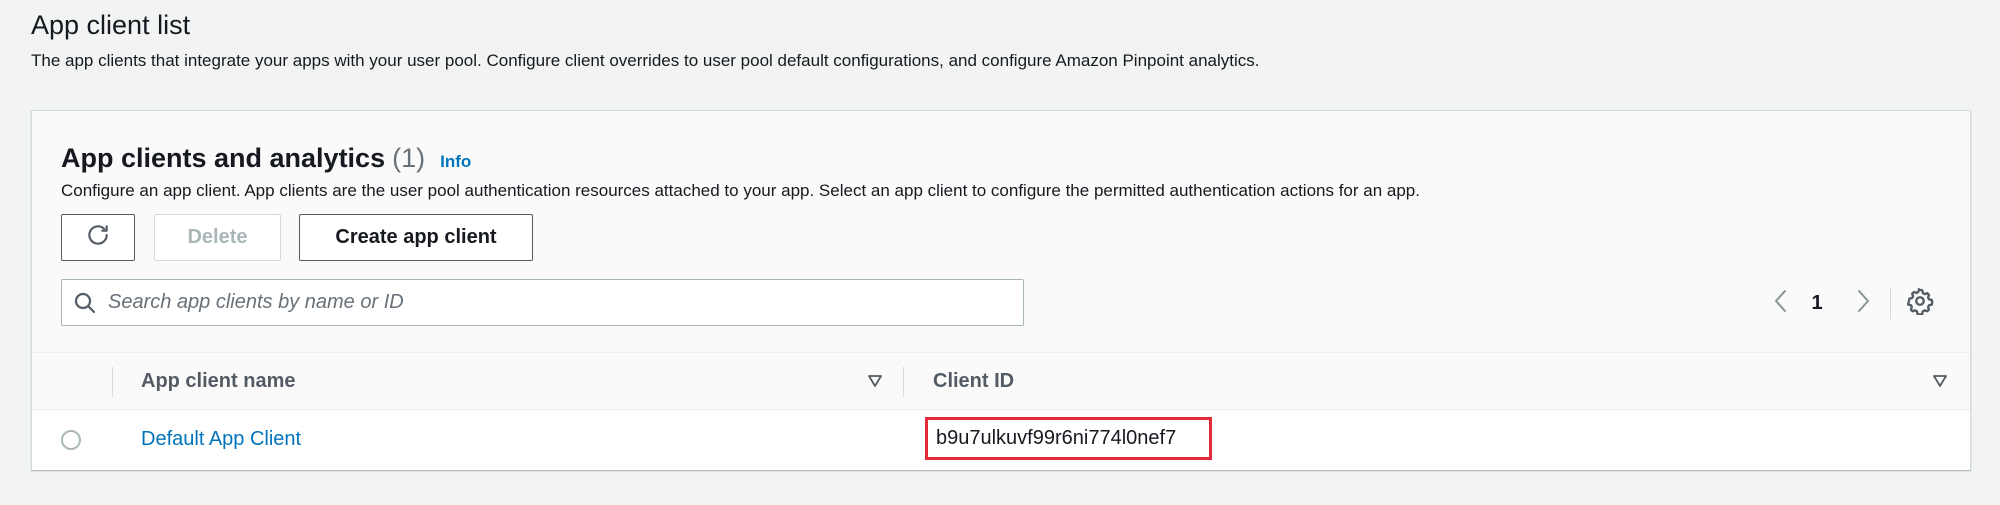 The height and width of the screenshot is (505, 2000). What do you see at coordinates (111, 25) in the screenshot?
I see `section-title: App client list` at bounding box center [111, 25].